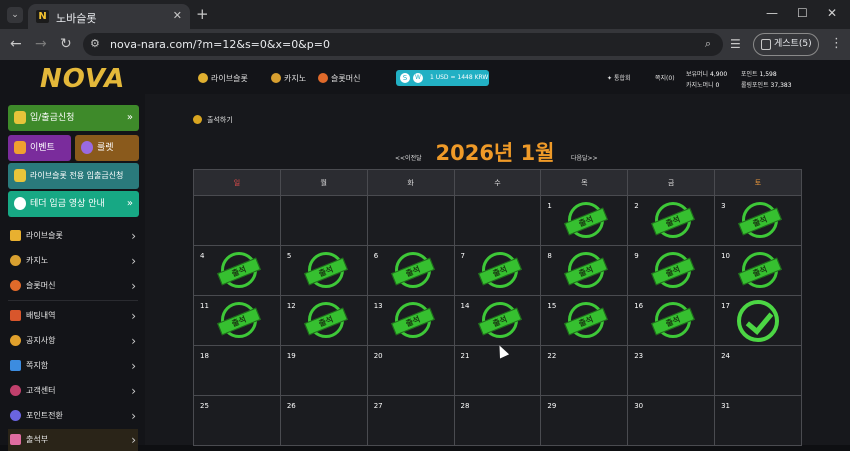 This screenshot has height=451, width=850. Describe the element at coordinates (66, 44) in the screenshot. I see `reload-icon: ↻` at that location.